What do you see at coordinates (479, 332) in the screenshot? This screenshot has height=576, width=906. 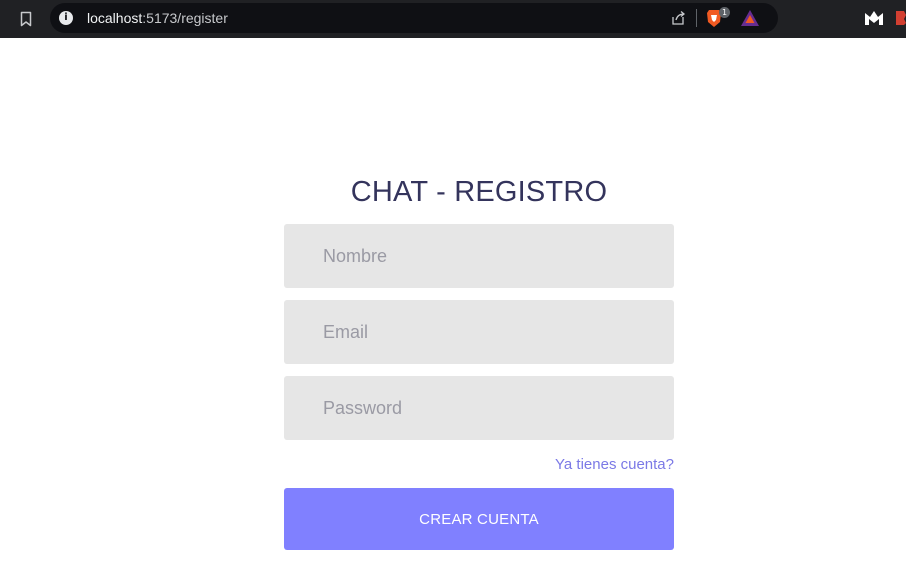 I see `email-input` at bounding box center [479, 332].